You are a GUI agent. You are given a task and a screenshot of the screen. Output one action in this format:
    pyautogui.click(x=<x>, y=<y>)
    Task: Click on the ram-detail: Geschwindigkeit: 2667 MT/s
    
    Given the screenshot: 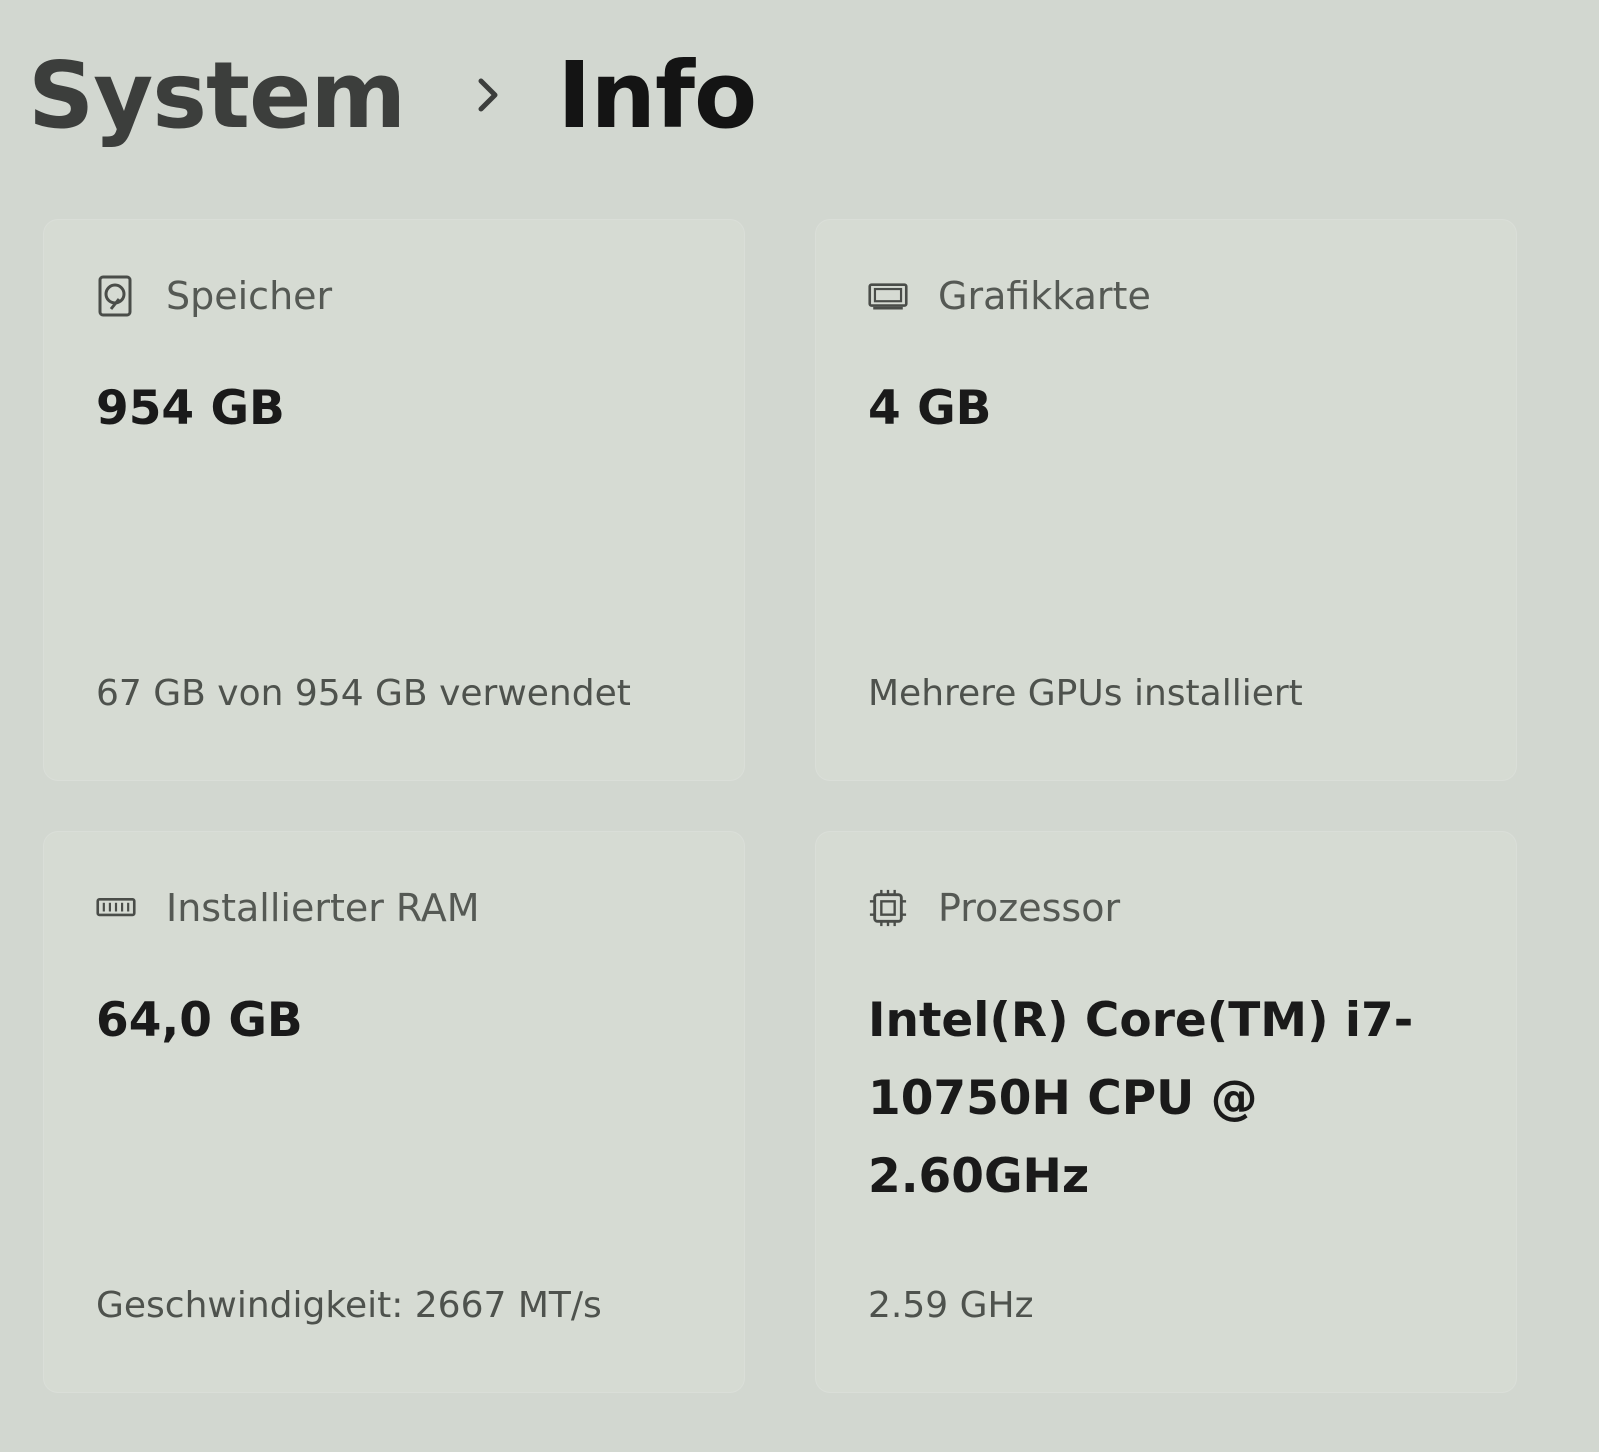 What is the action you would take?
    pyautogui.click(x=349, y=1305)
    